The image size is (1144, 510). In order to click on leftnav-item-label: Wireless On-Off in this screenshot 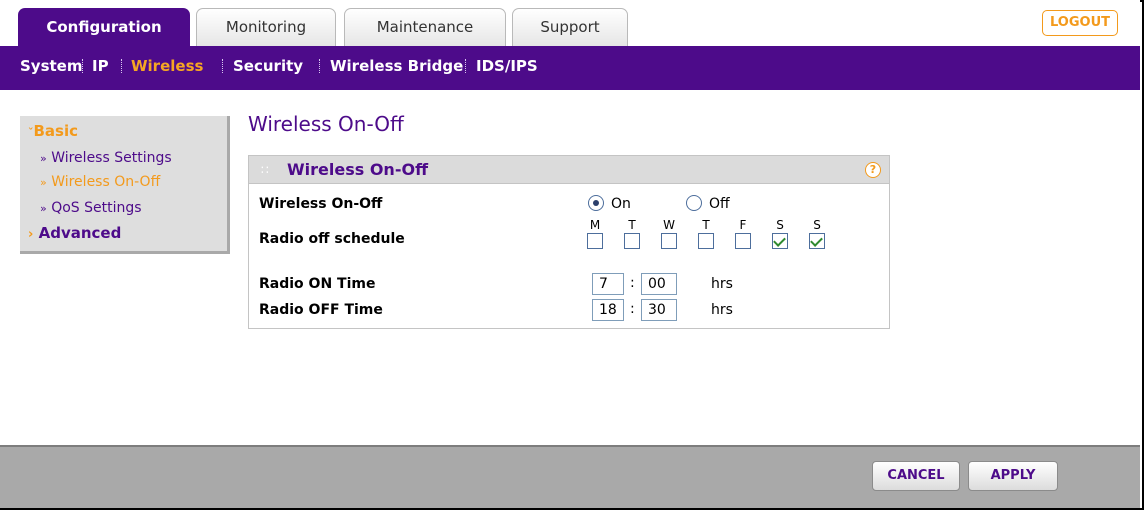, I will do `click(106, 182)`.